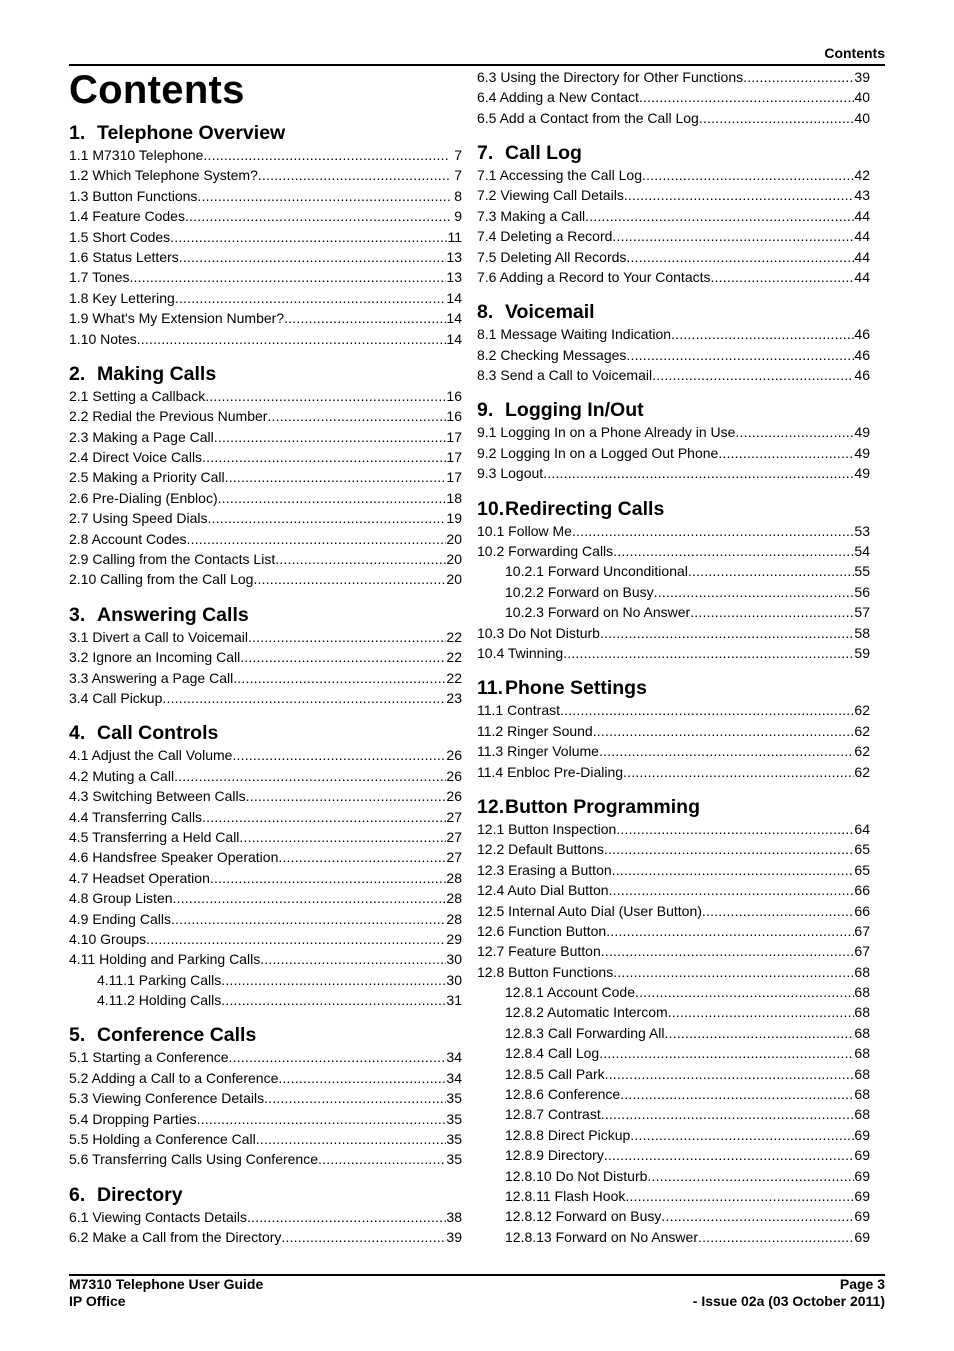  Describe the element at coordinates (265, 857) in the screenshot. I see `toc-entry: 4.6 Handsfree Speaker Operation 27` at that location.